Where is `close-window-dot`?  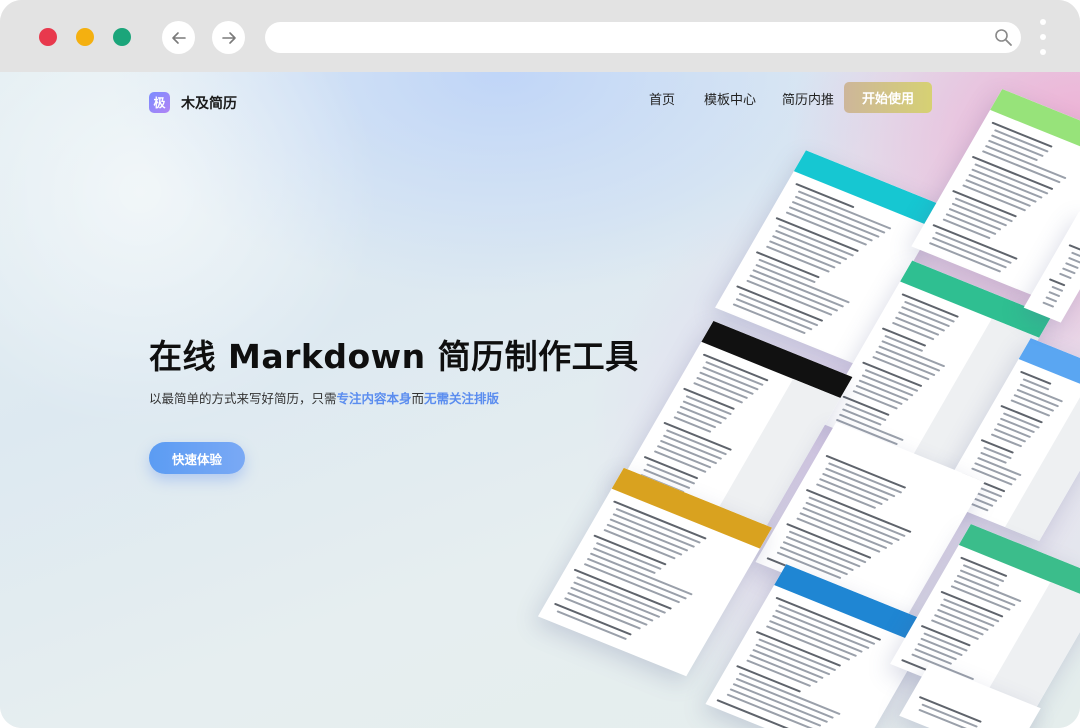 close-window-dot is located at coordinates (48, 37).